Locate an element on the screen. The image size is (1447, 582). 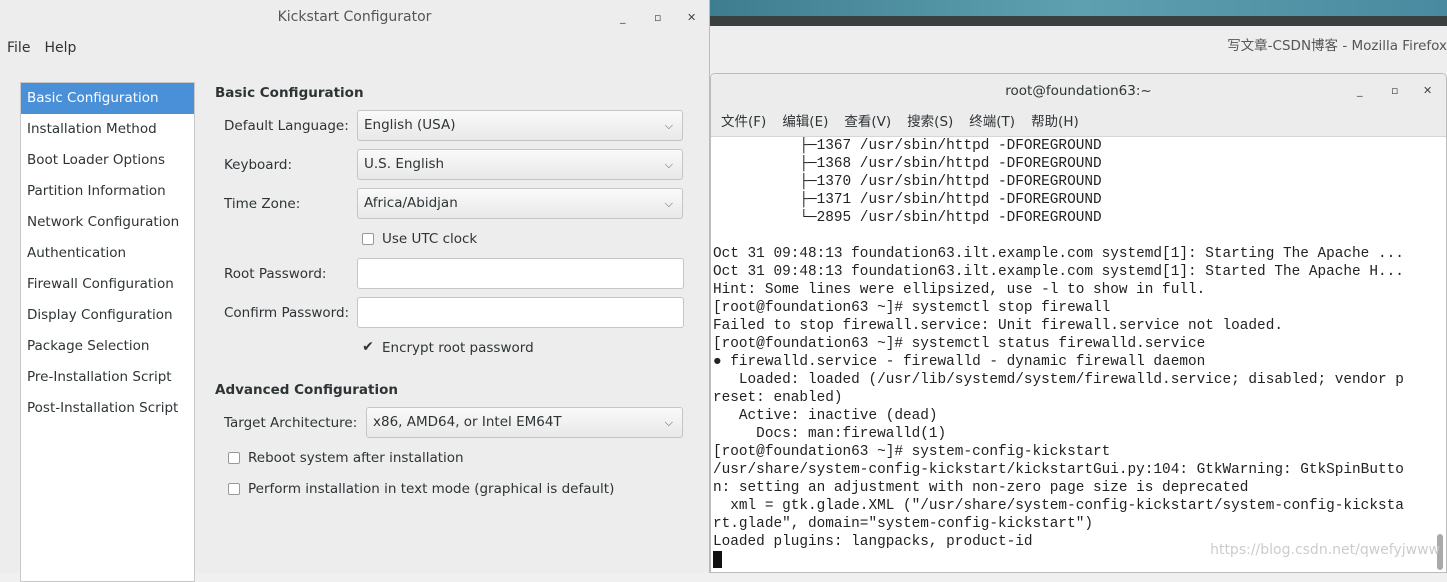
language-select: English (USA) ⌵ is located at coordinates (520, 125).